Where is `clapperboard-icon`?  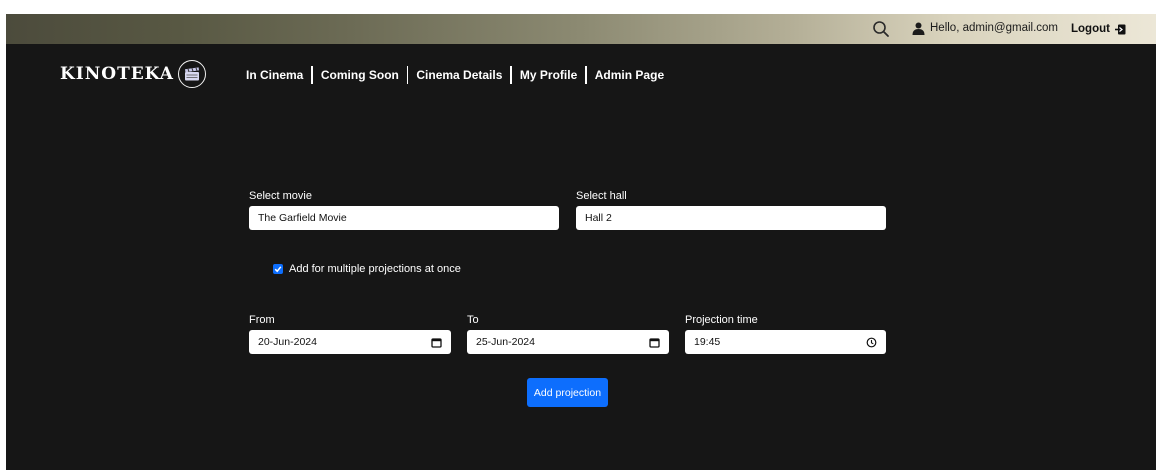 clapperboard-icon is located at coordinates (191, 74).